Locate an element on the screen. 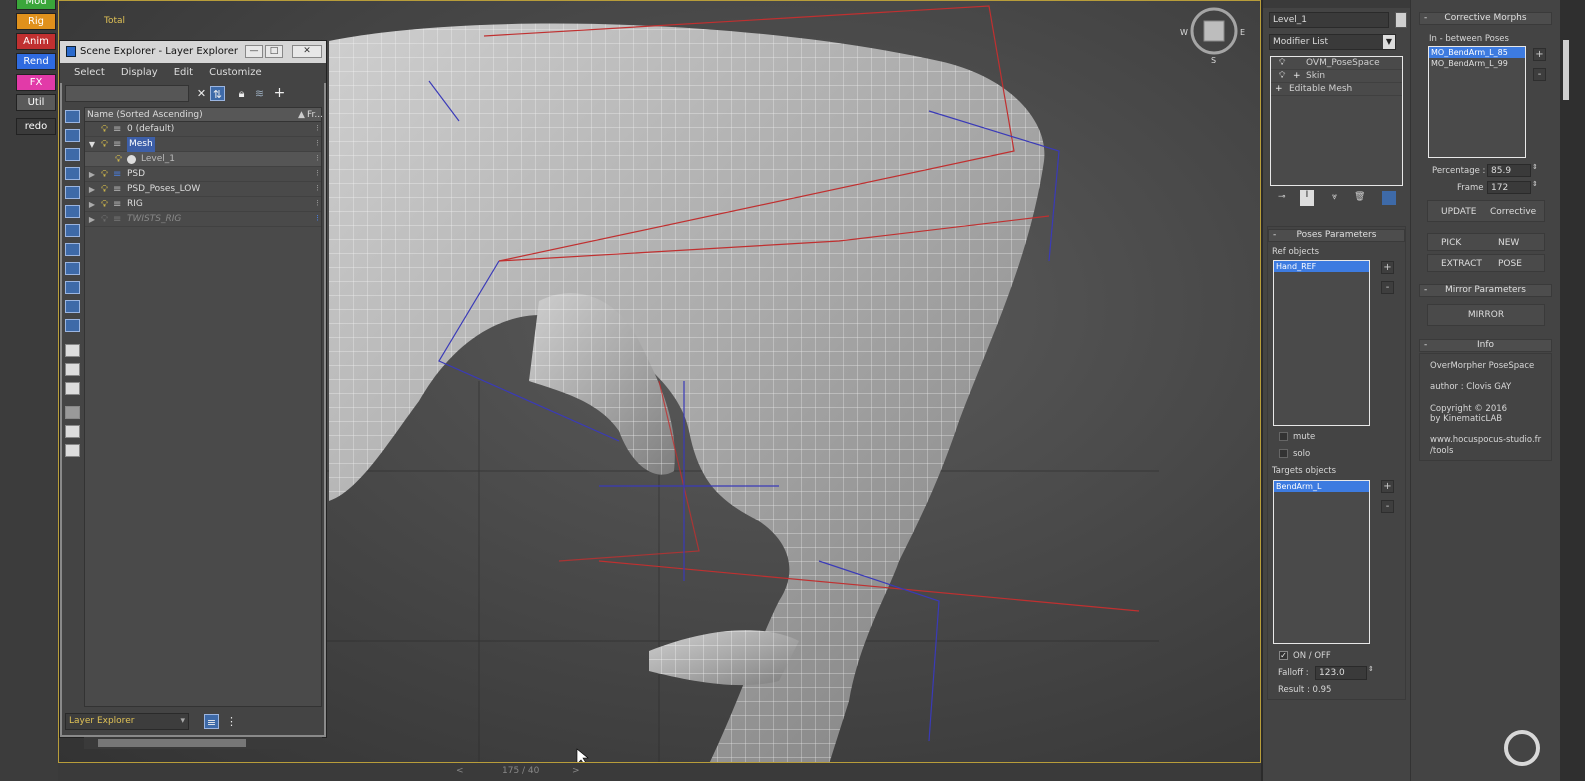  list-item: MO_BendArm_L_99 is located at coordinates (1477, 63).